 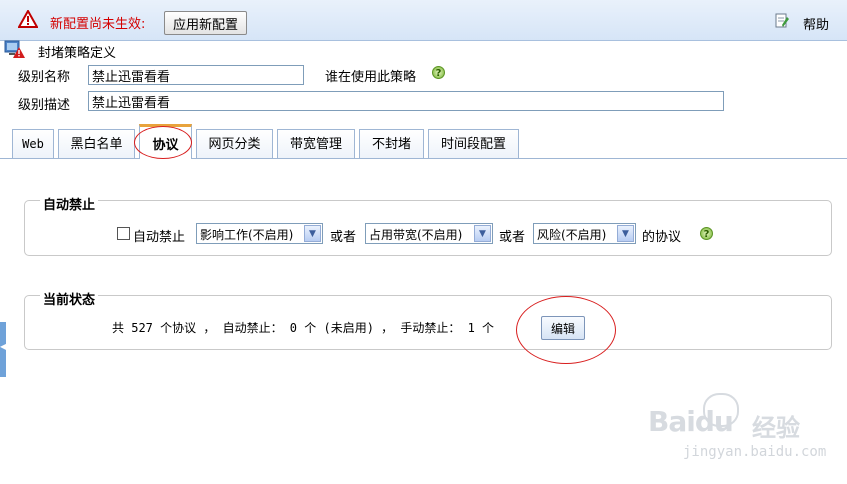 I want to click on tab-web-category: 网页分类, so click(x=234, y=143).